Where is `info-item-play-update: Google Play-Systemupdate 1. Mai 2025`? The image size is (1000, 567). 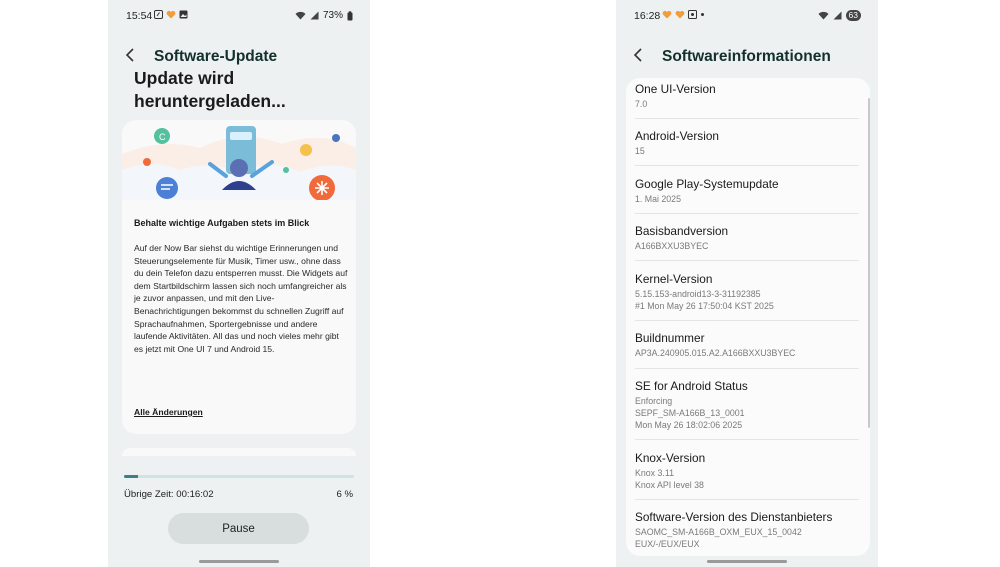
info-item-play-update: Google Play-Systemupdate 1. Mai 2025 is located at coordinates (747, 191).